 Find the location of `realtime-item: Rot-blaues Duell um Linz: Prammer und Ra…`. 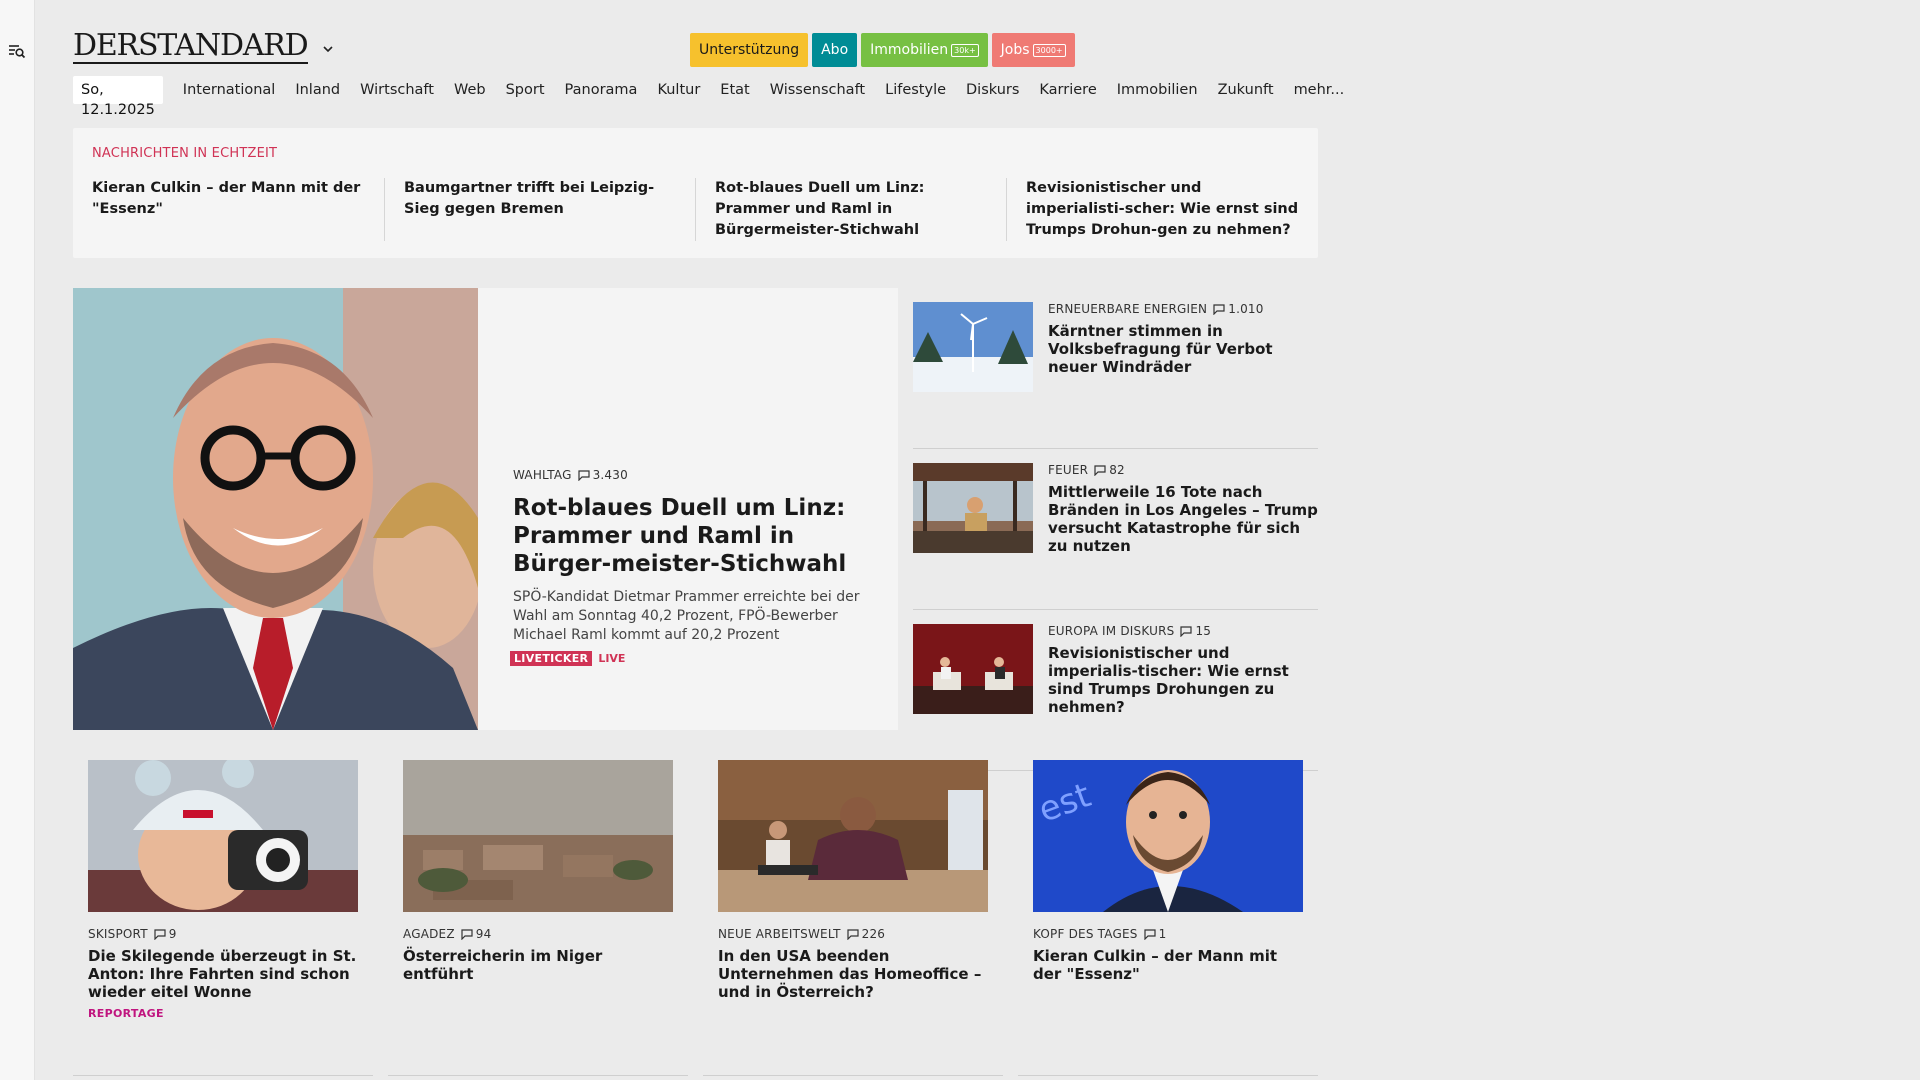

realtime-item: Rot-blaues Duell um Linz: Prammer und Ra… is located at coordinates (850, 209).